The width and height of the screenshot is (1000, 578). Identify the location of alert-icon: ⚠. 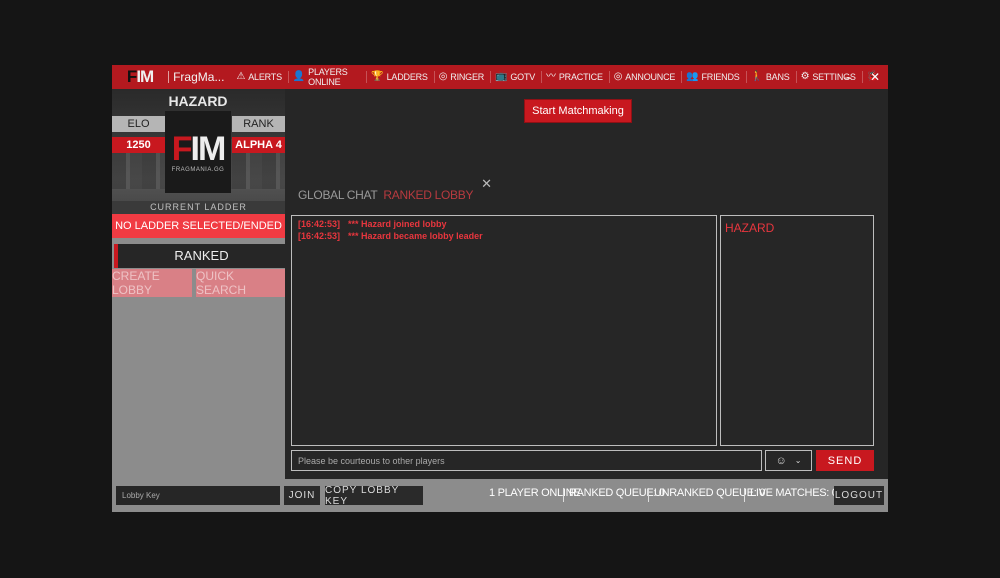
(240, 77).